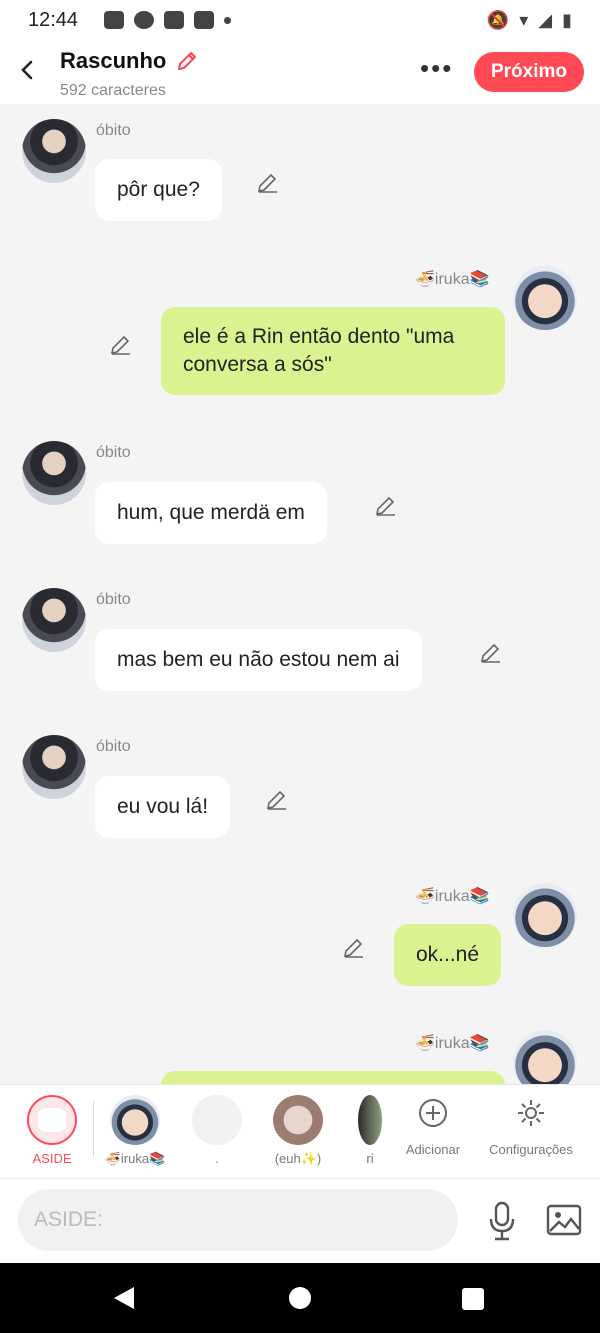 The height and width of the screenshot is (1333, 600). I want to click on input-bar, so click(300, 1220).